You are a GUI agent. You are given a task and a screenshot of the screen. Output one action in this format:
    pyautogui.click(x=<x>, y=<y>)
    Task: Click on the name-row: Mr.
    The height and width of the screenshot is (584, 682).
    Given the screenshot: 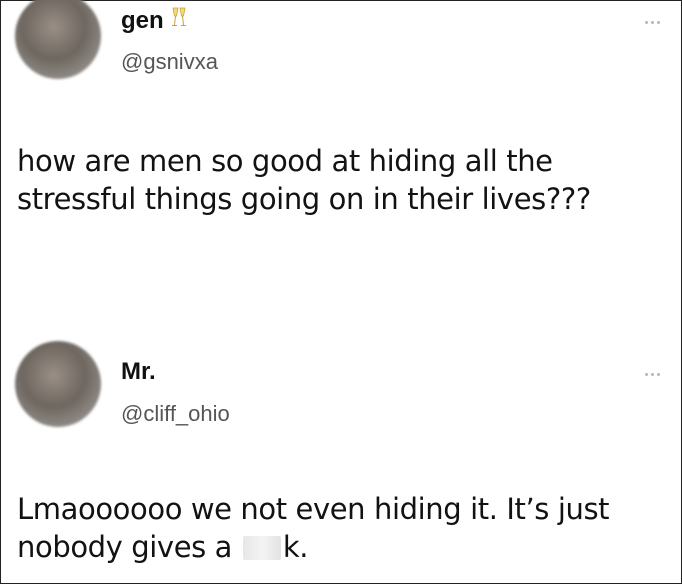 What is the action you would take?
    pyautogui.click(x=138, y=372)
    